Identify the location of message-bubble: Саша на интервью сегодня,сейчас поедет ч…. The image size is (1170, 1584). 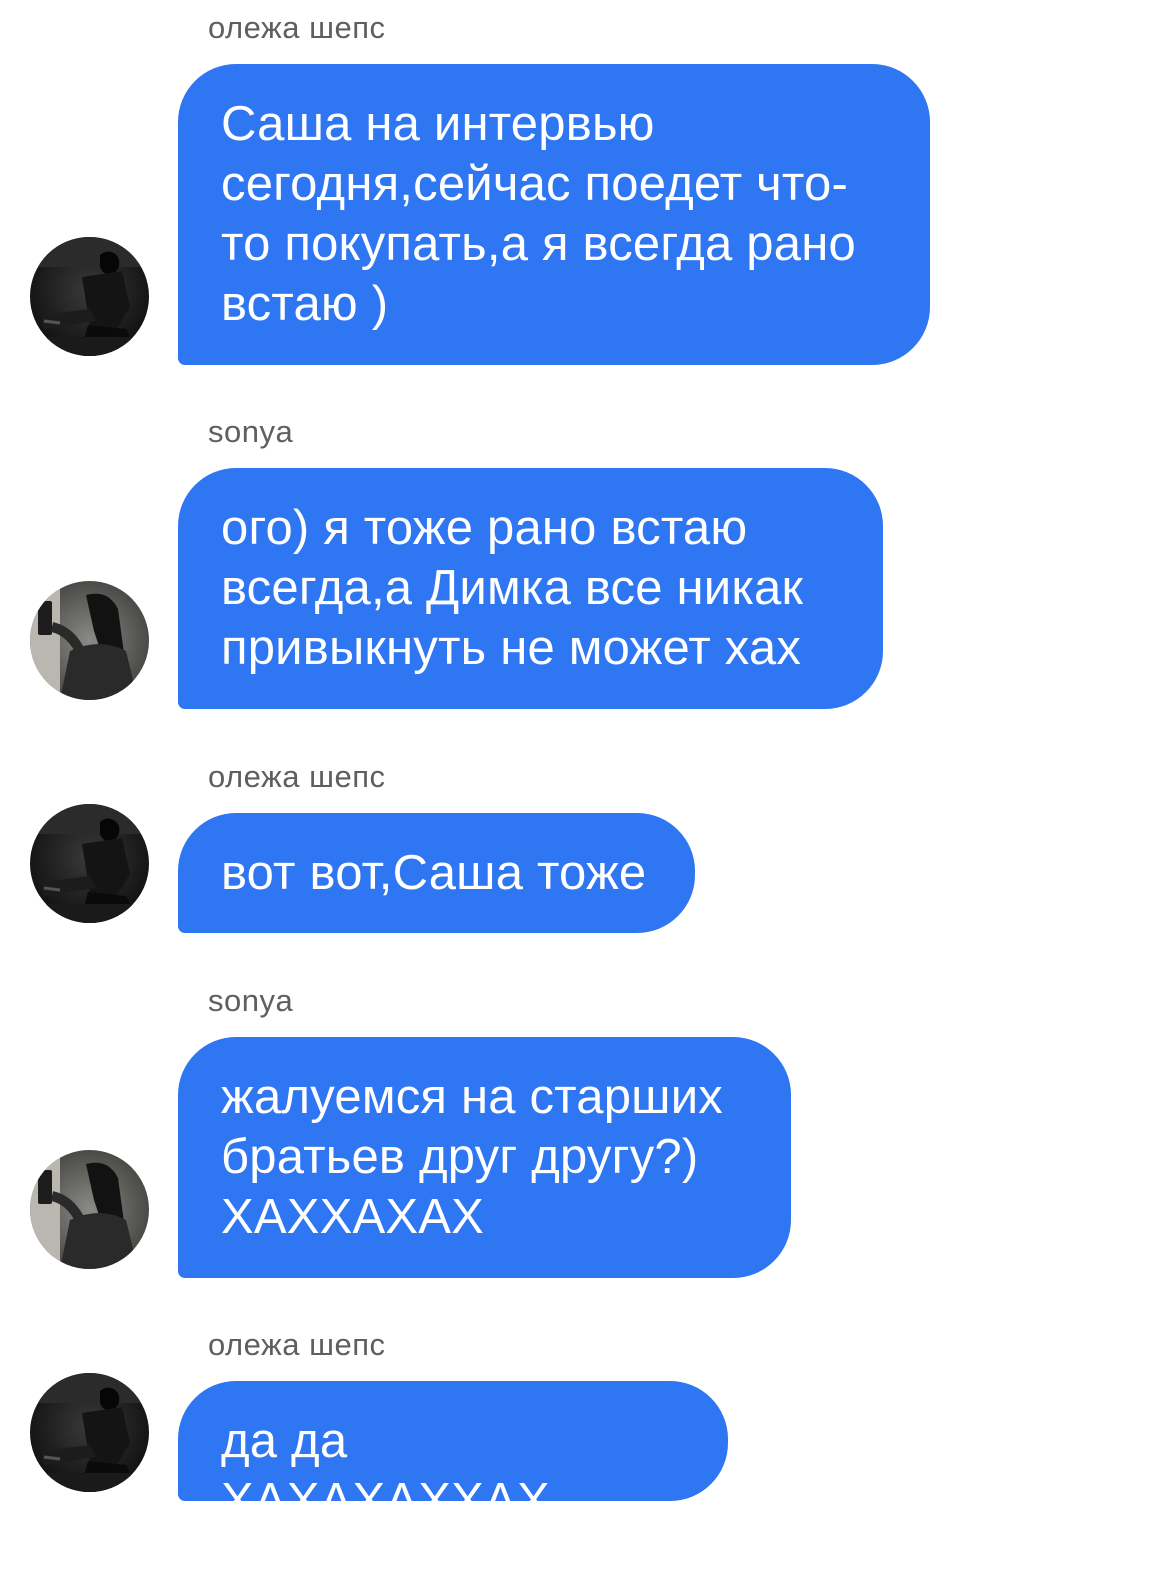
(554, 214).